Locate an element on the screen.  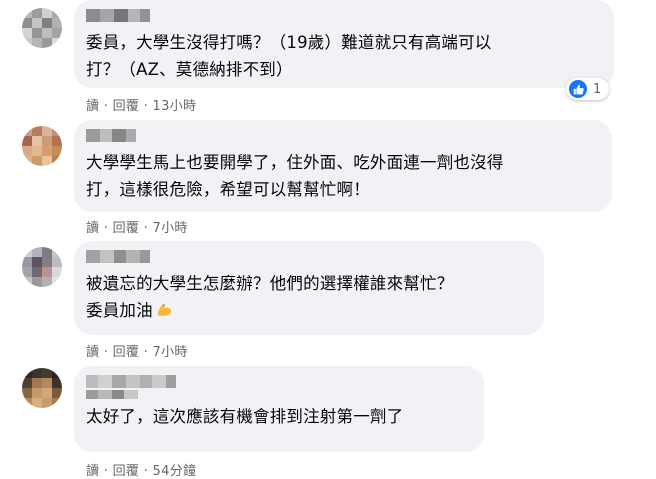
comment-actions: 讀 · 回覆 · 13小時 is located at coordinates (141, 104).